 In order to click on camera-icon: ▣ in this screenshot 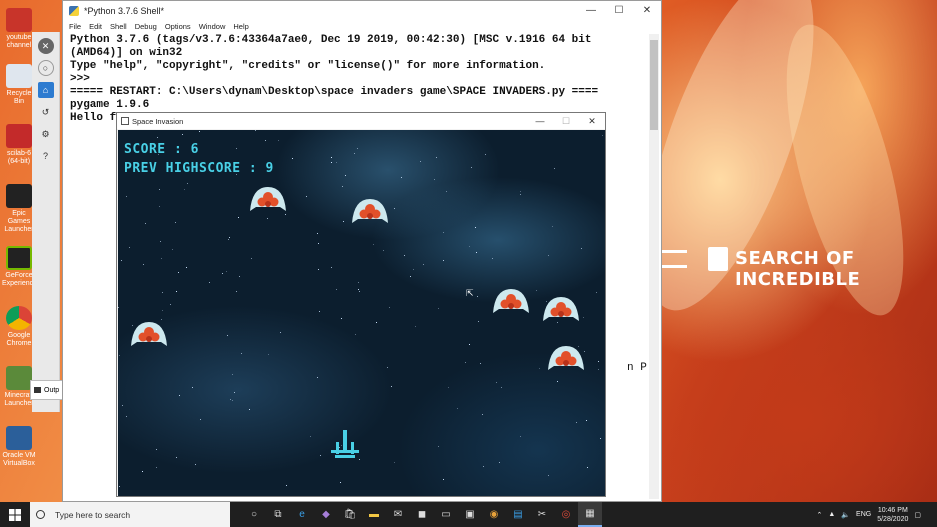, I will do `click(470, 514)`.